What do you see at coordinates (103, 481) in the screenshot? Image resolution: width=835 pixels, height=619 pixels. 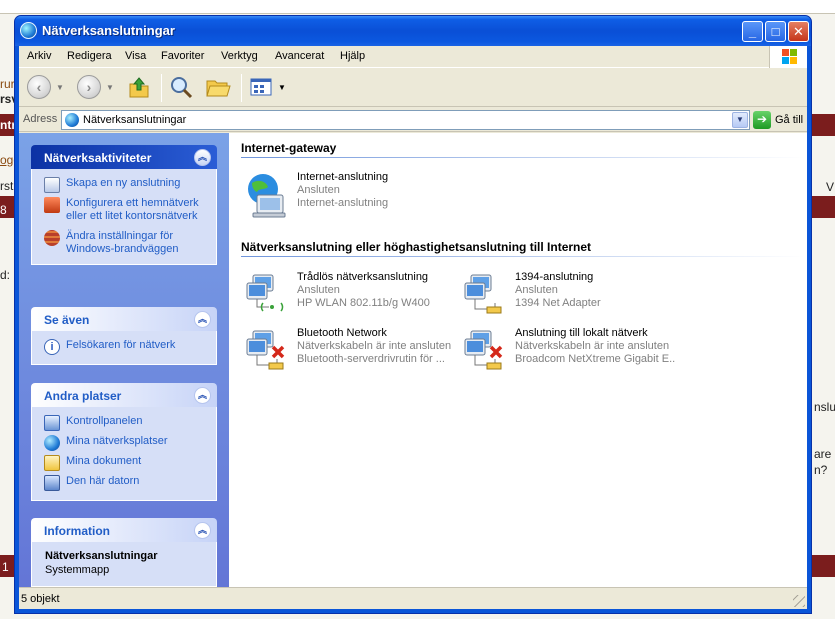 I see `task-label: Den här datorn` at bounding box center [103, 481].